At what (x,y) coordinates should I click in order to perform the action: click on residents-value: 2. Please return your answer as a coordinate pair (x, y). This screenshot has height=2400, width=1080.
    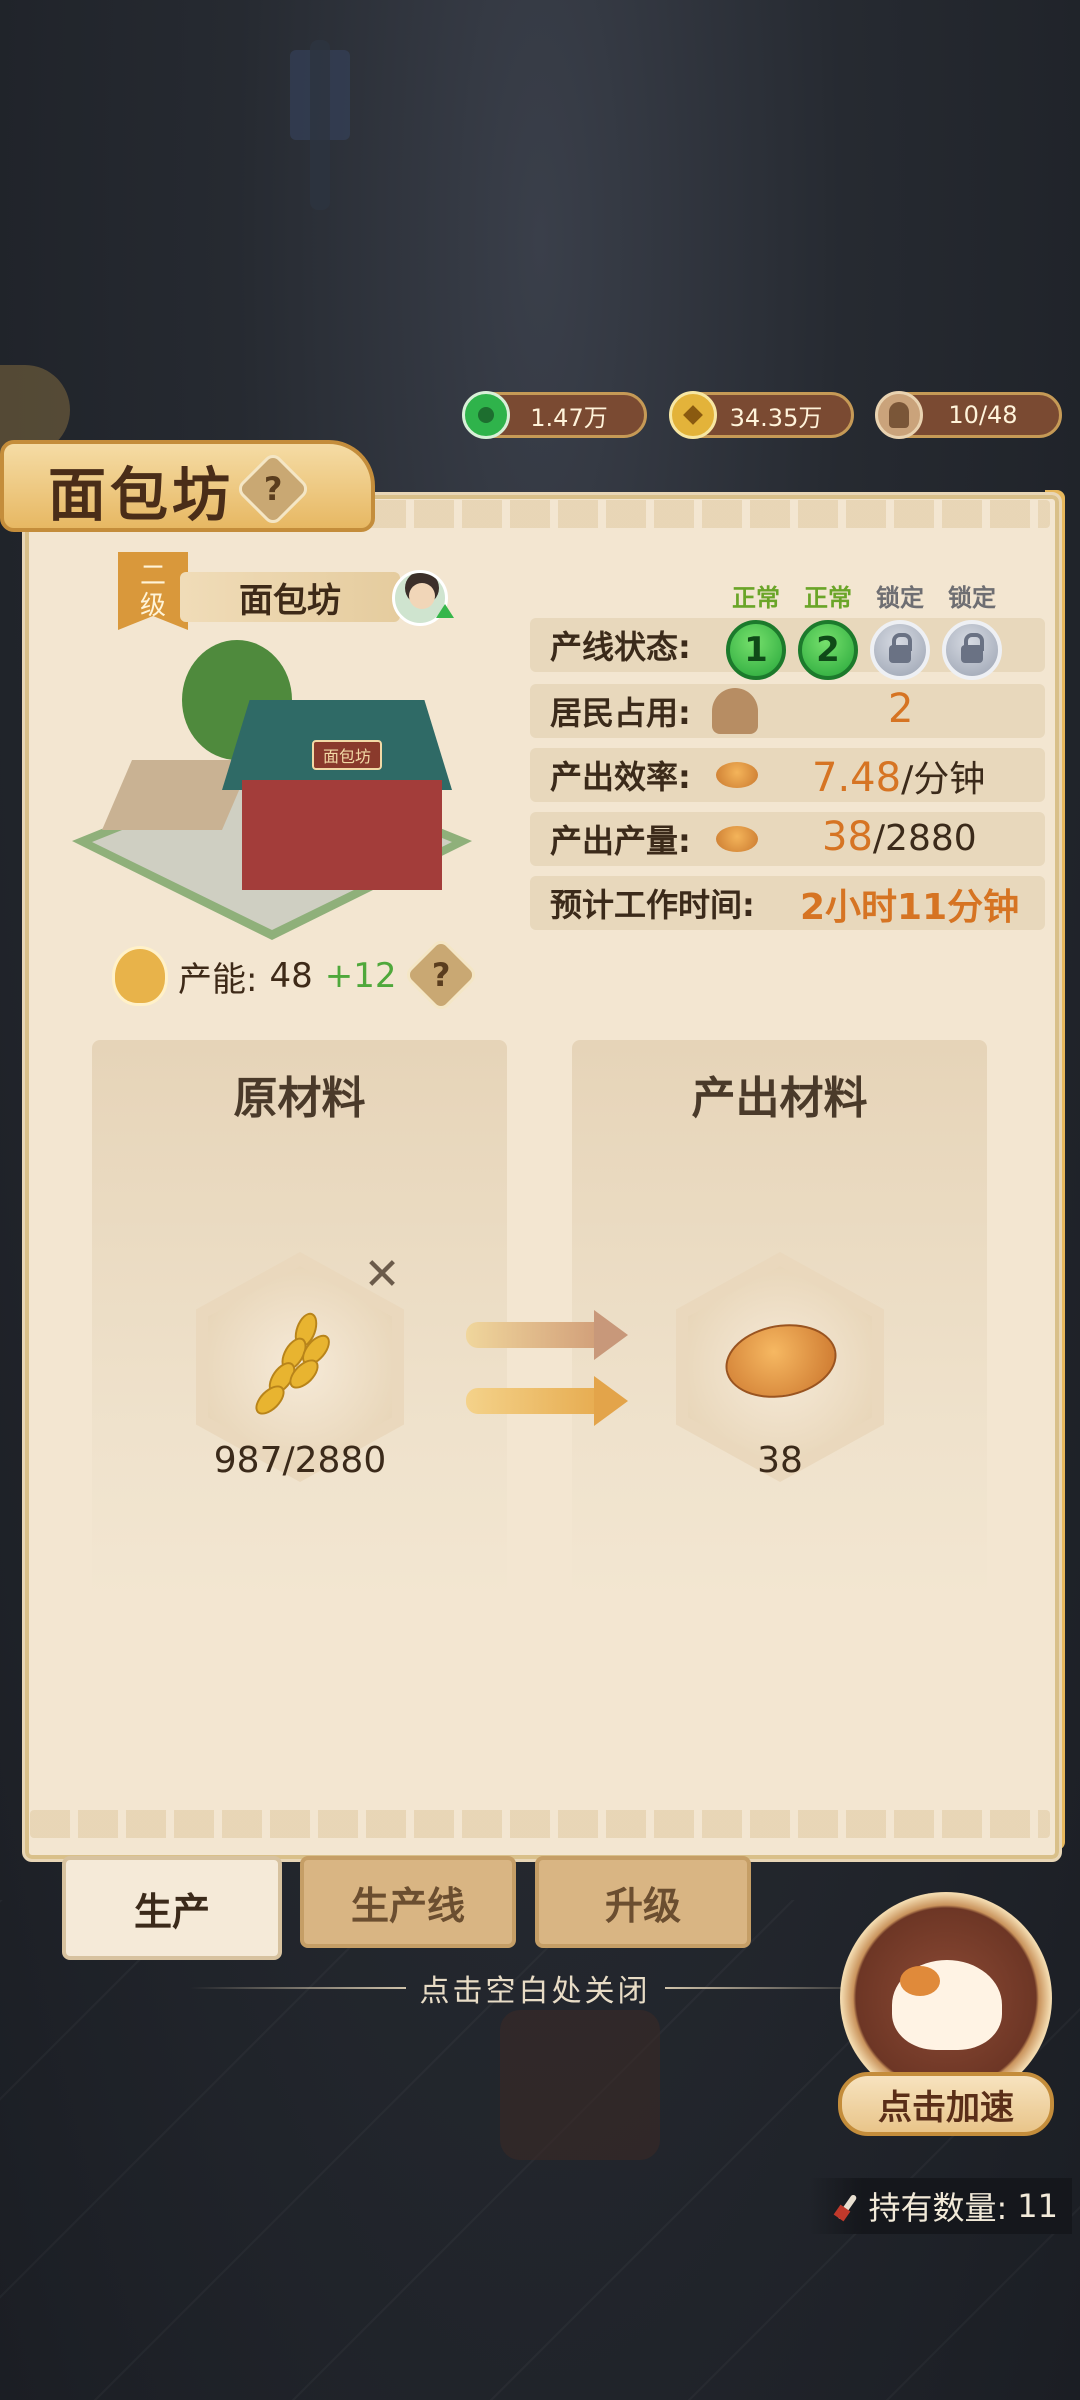
    Looking at the image, I should click on (901, 709).